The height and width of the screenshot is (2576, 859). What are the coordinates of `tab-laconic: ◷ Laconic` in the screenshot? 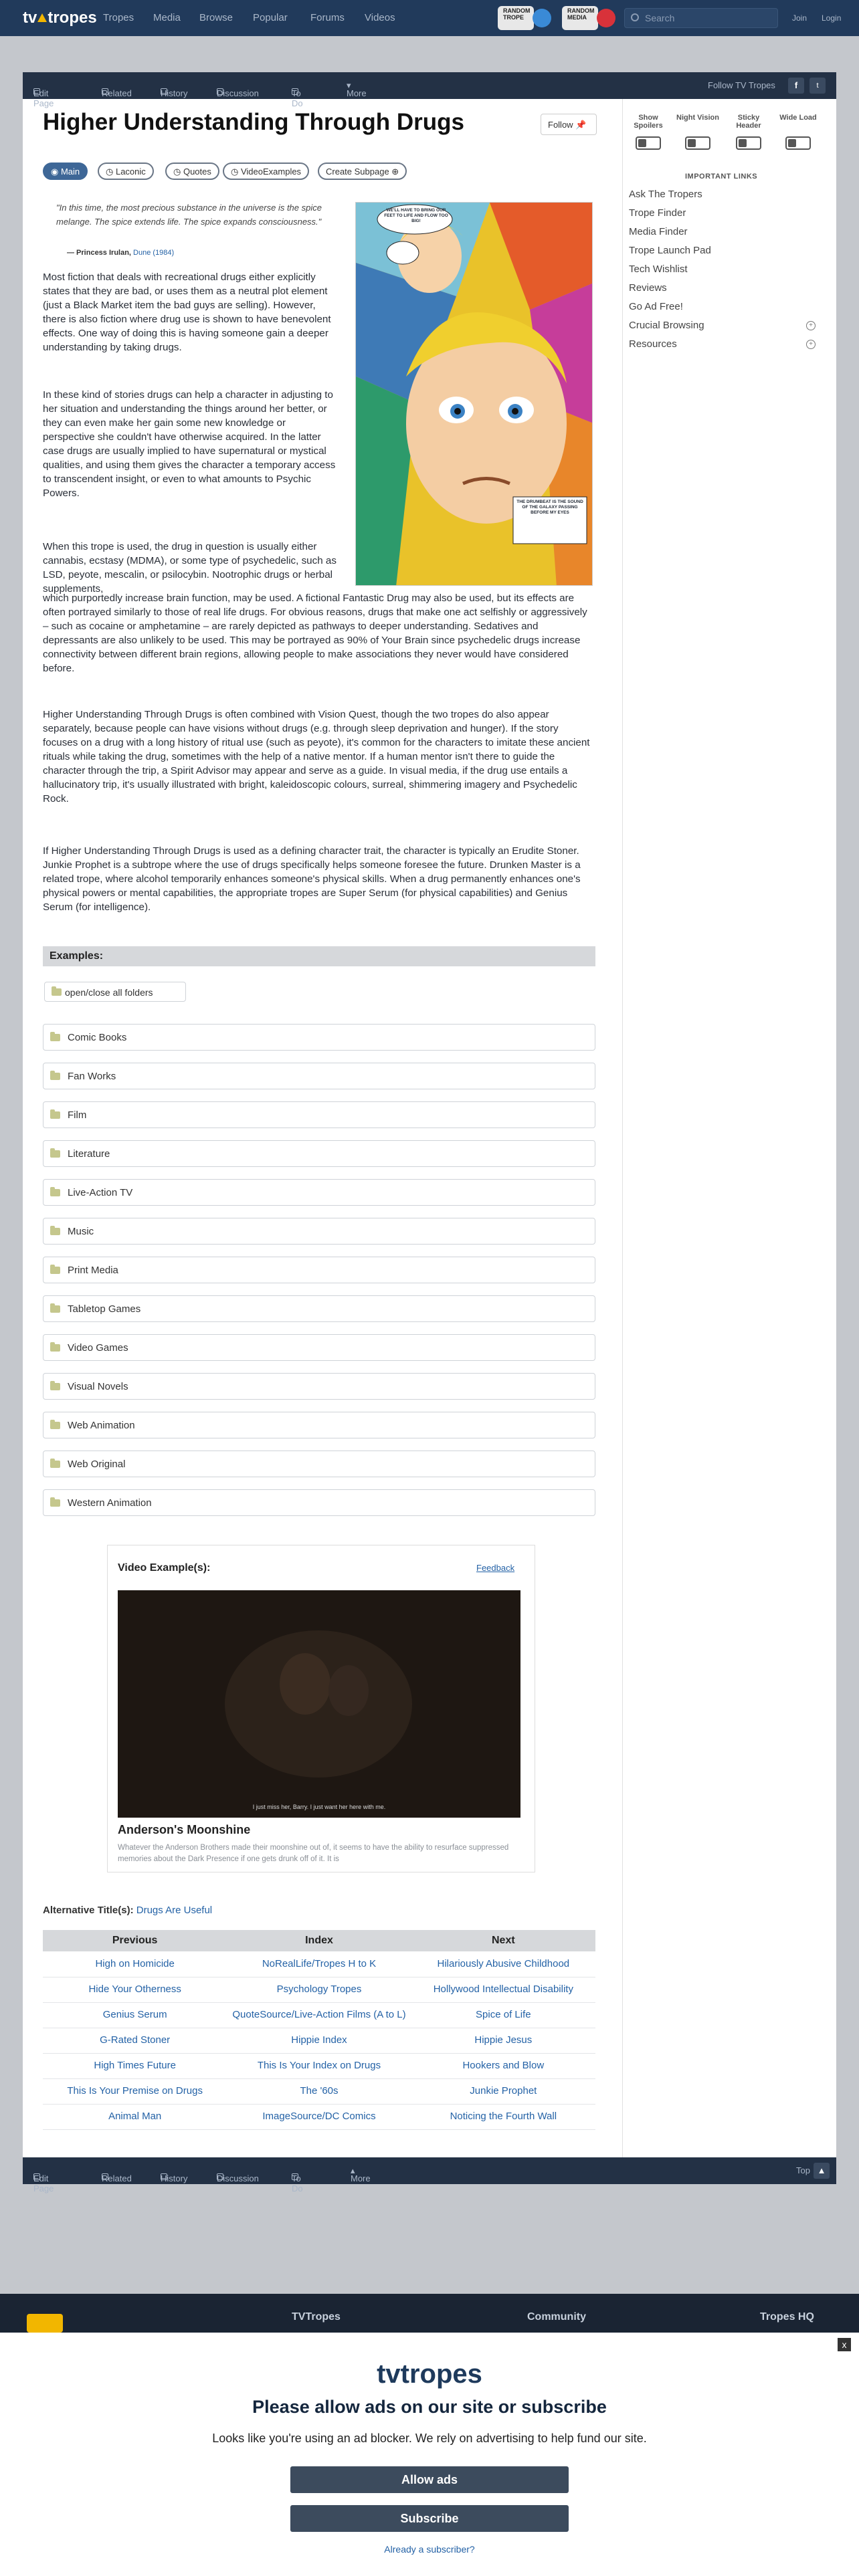 It's located at (126, 171).